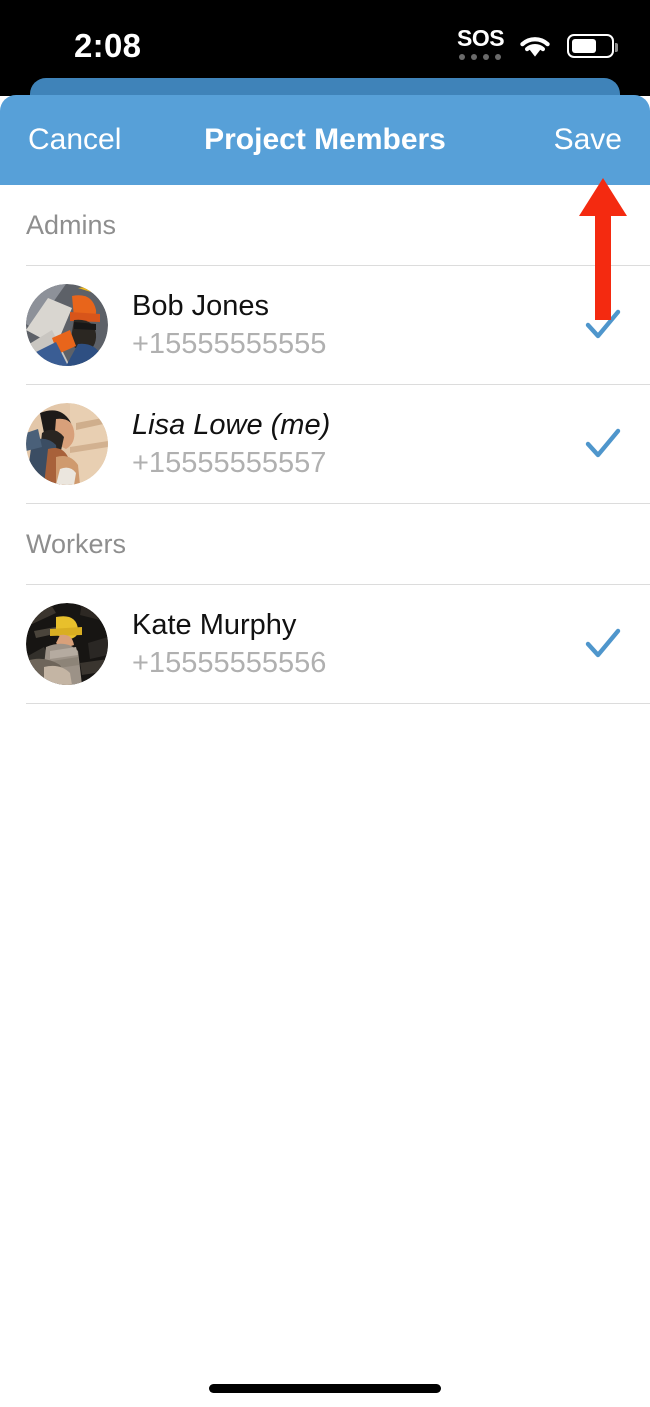 The image size is (650, 1407). I want to click on list-item-text: Lisa Lowe (me) +15555555557, so click(357, 444).